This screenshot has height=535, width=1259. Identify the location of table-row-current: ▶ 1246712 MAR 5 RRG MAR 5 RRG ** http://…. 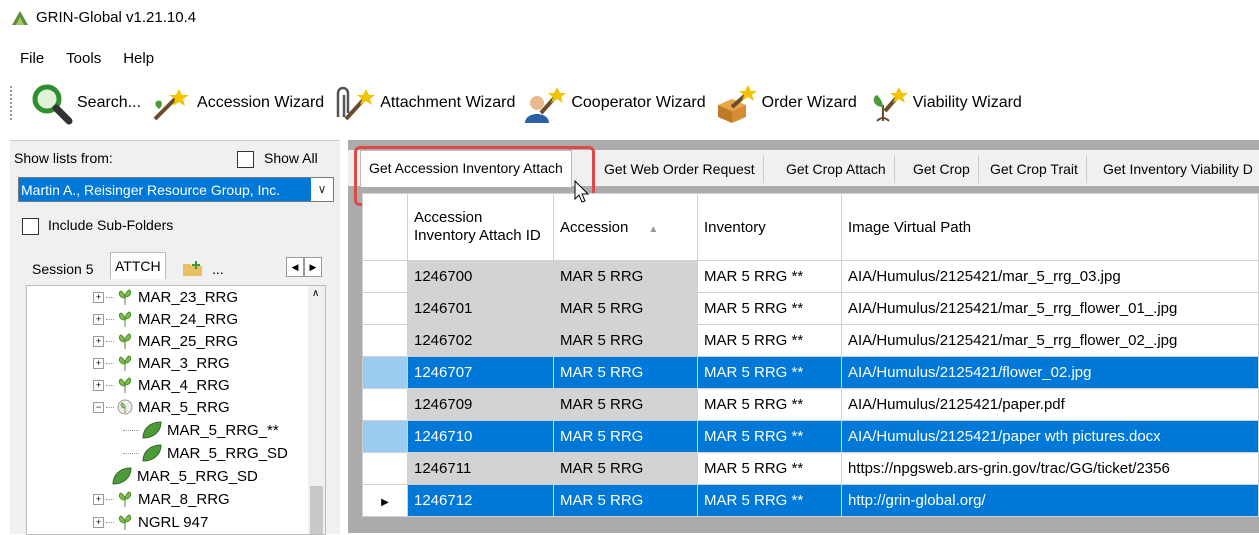
(810, 500).